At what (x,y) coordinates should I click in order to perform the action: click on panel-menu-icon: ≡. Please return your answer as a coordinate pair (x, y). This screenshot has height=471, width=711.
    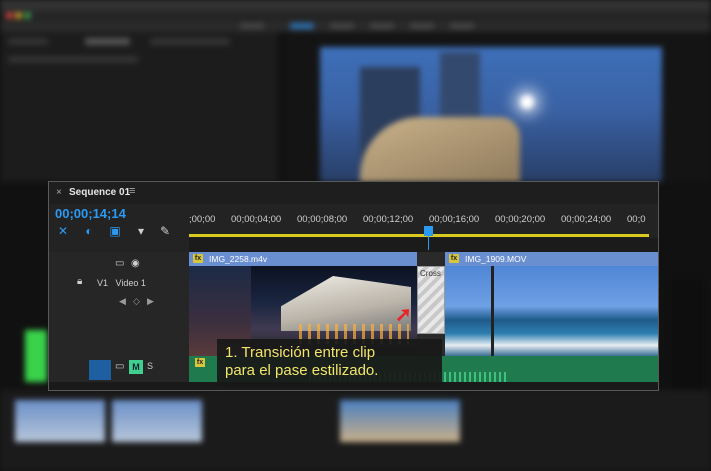
    Looking at the image, I should click on (132, 191).